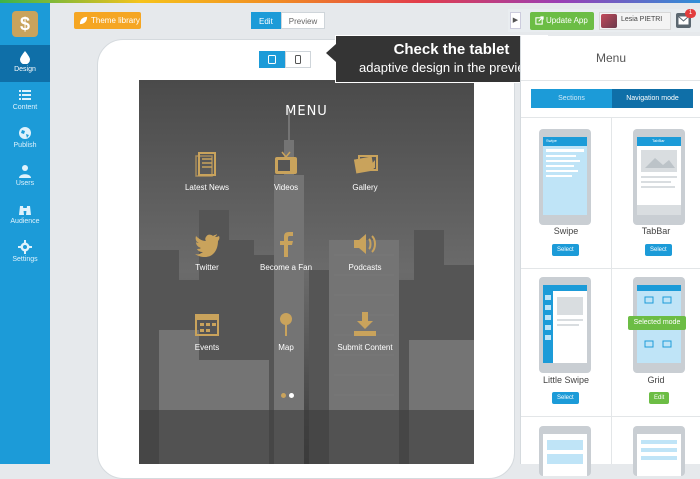  Describe the element at coordinates (83, 20) in the screenshot. I see `leaf-icon` at that location.